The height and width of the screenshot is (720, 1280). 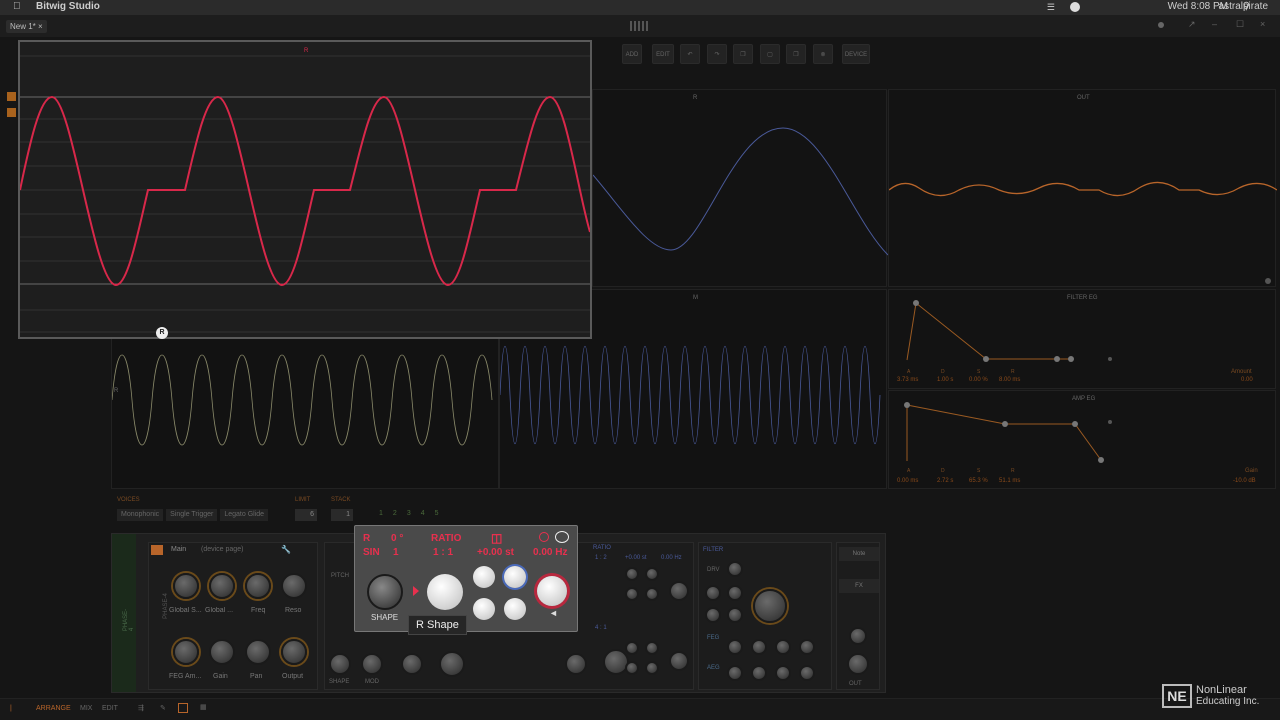 What do you see at coordinates (807, 673) in the screenshot?
I see `aeg-knob-r` at bounding box center [807, 673].